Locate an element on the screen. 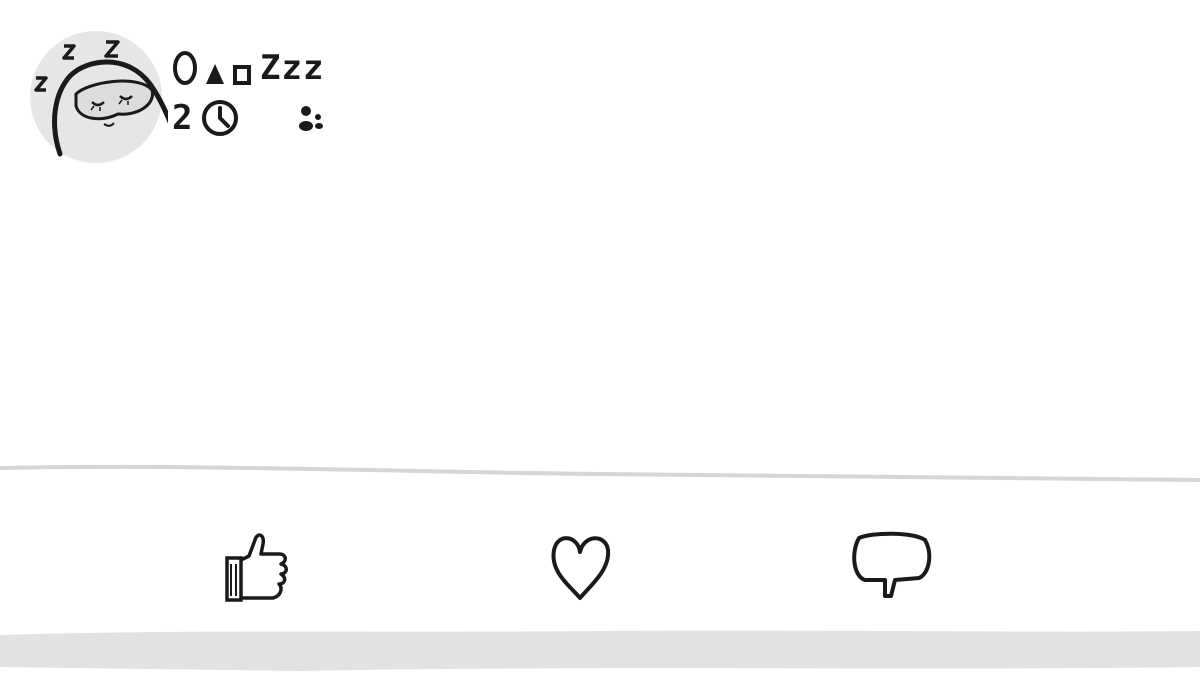 This screenshot has height=679, width=1200. speech-bubble-icon is located at coordinates (892, 564).